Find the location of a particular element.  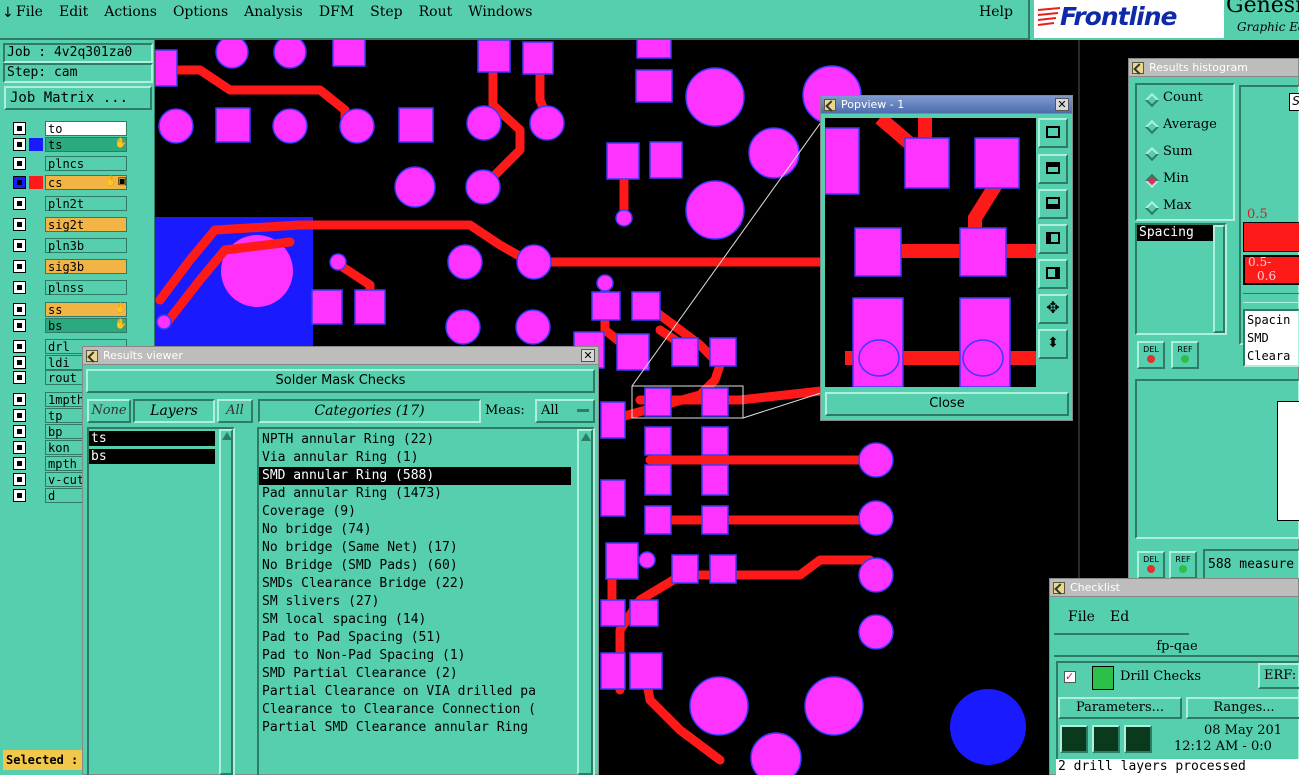

results-viewer-titlebar: Results viewer ✕ is located at coordinates (340, 356).